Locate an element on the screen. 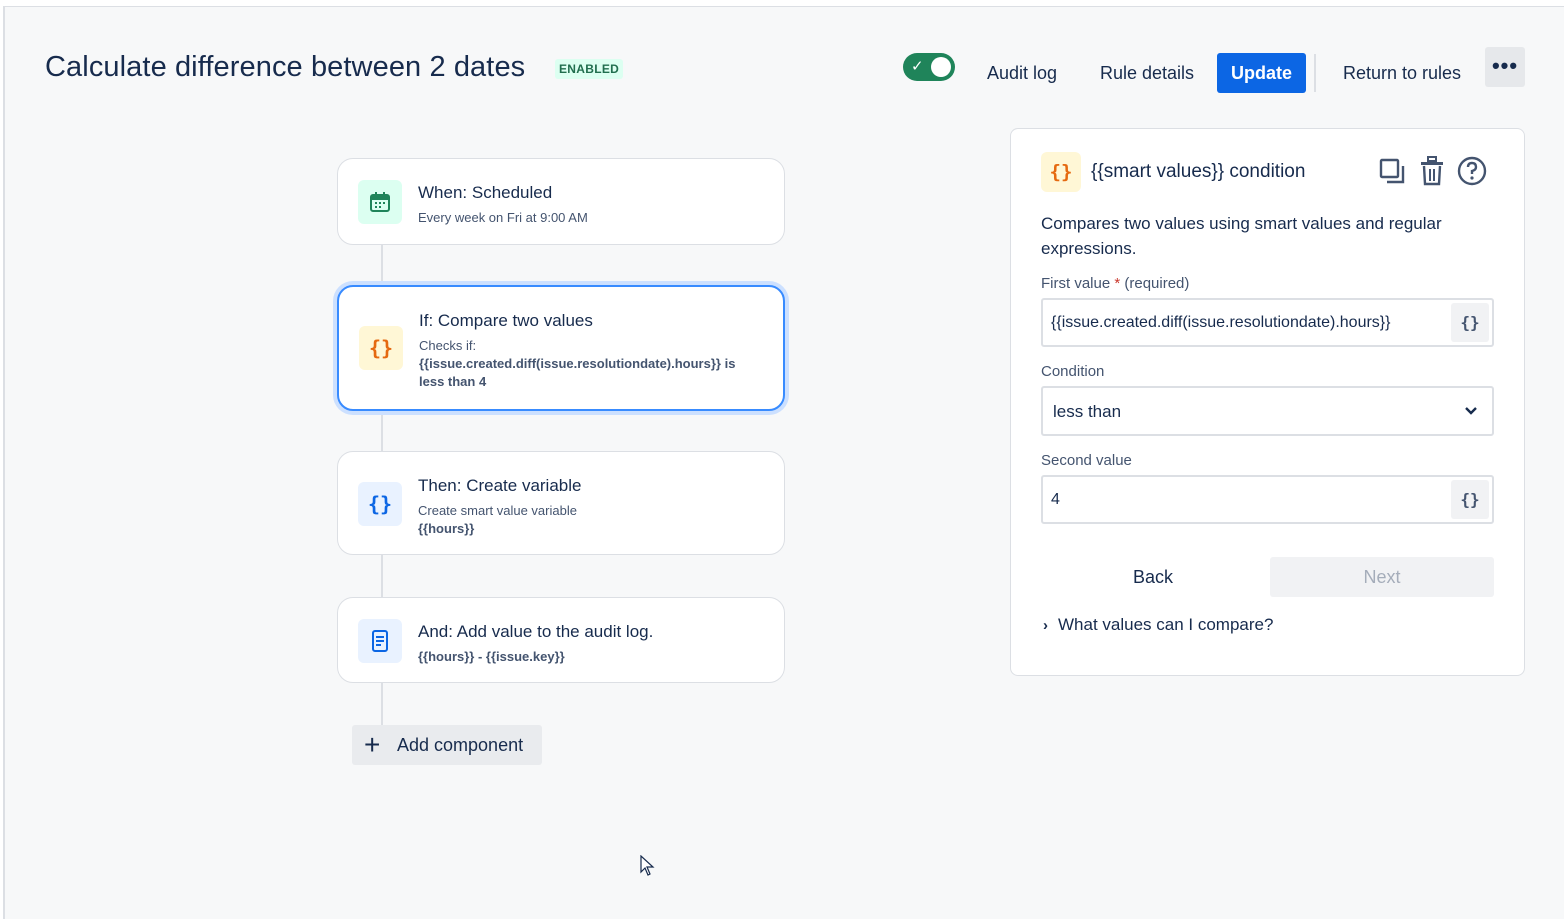 The height and width of the screenshot is (919, 1564). help-icon is located at coordinates (1472, 171).